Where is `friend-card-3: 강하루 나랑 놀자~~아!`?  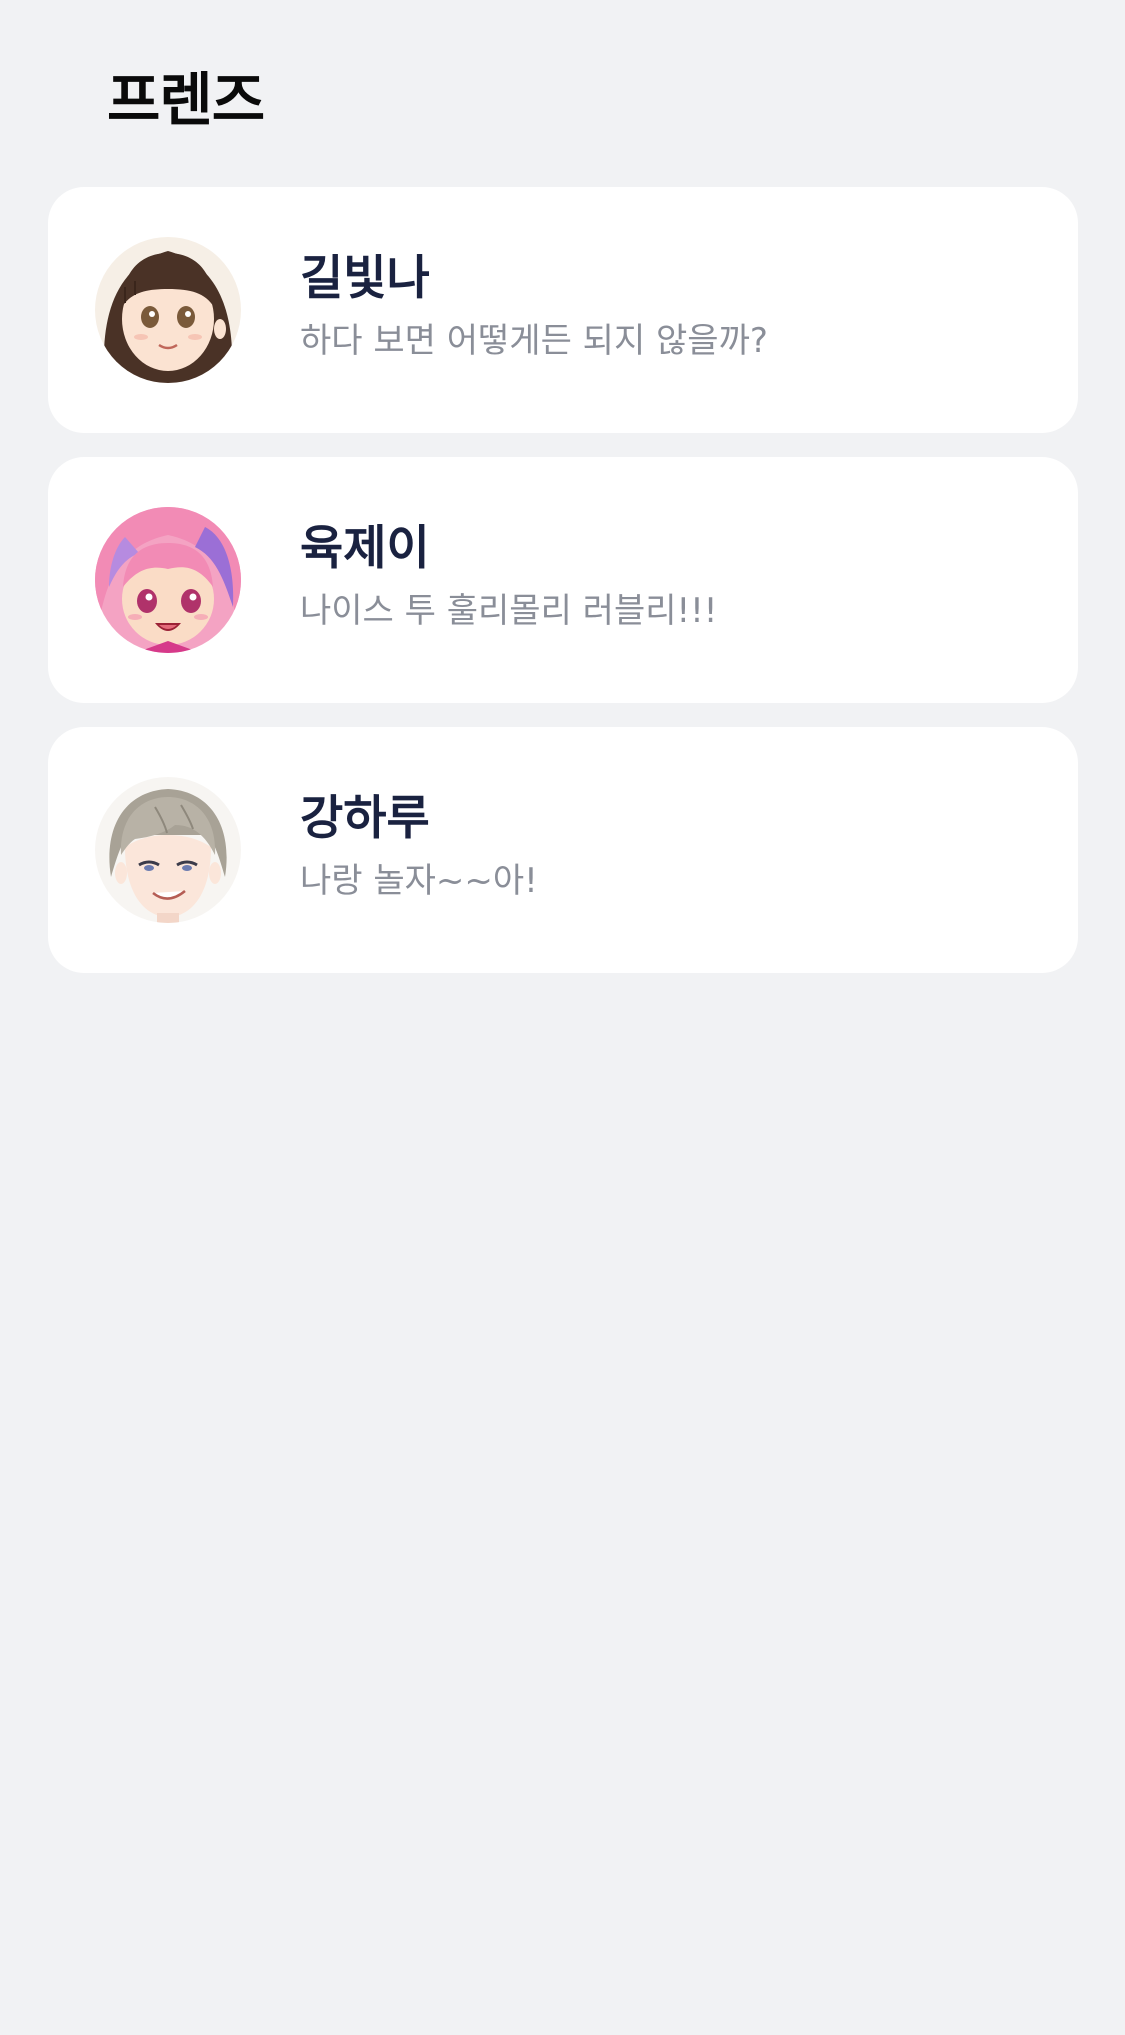
friend-card-3: 강하루 나랑 놀자~~아! is located at coordinates (563, 850).